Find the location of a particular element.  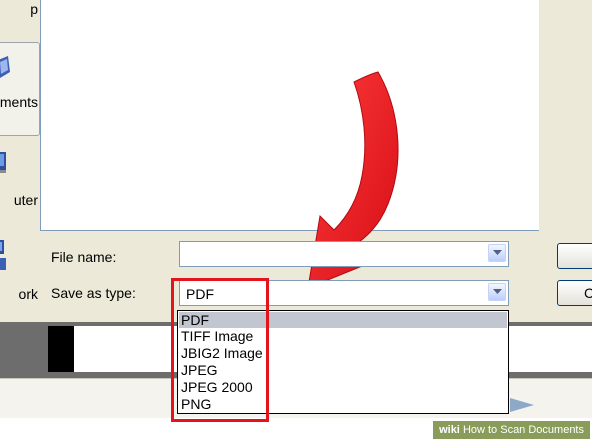

wikihow-watermark: wiki How to Scan Documents is located at coordinates (511, 430).